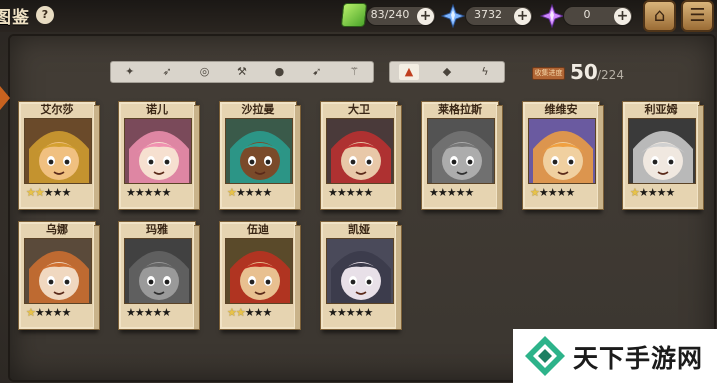 Image resolution: width=717 pixels, height=383 pixels. Describe the element at coordinates (563, 155) in the screenshot. I see `hero-card: 维维安 ★★★★★` at that location.